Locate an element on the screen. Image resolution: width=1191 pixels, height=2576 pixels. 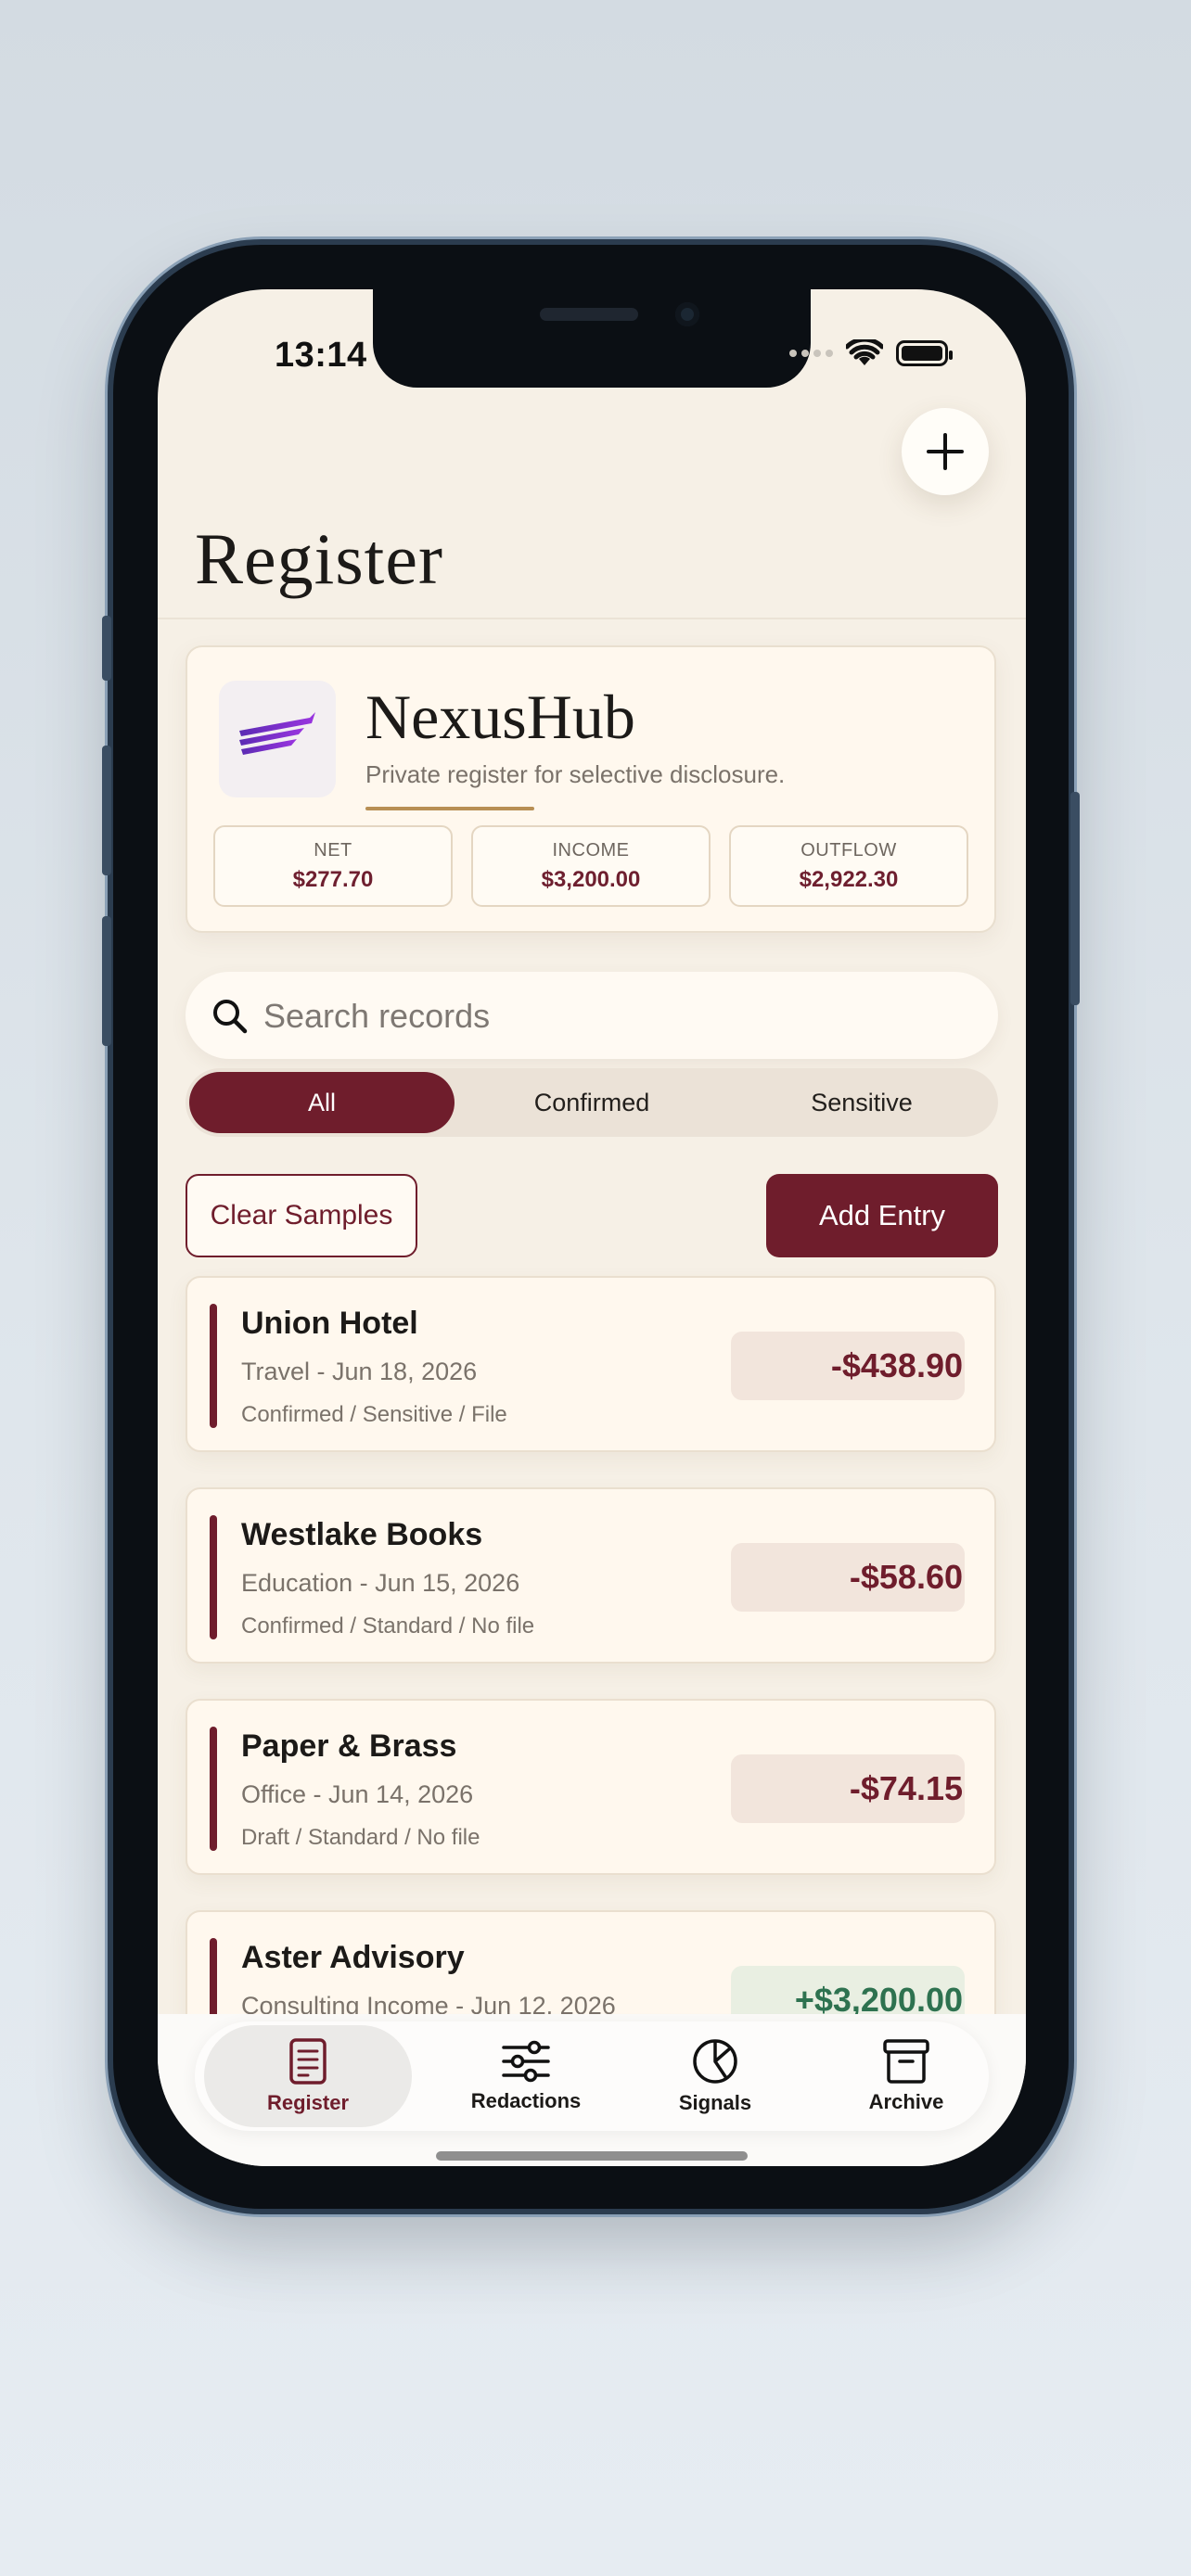
stat-net: NET $277.70 is located at coordinates (333, 866).